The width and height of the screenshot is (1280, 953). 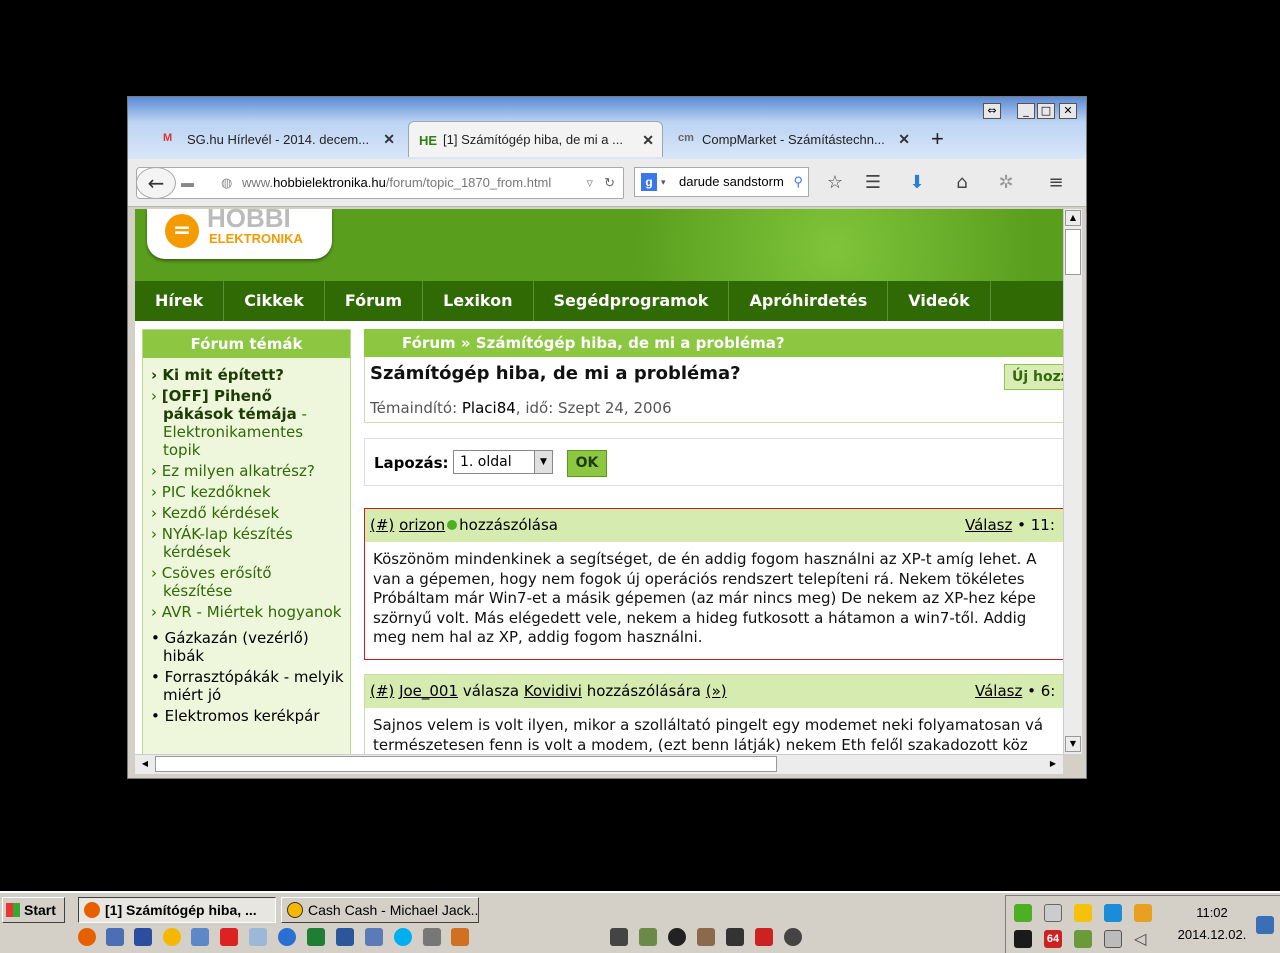 I want to click on tray-update-icon, so click(x=1083, y=939).